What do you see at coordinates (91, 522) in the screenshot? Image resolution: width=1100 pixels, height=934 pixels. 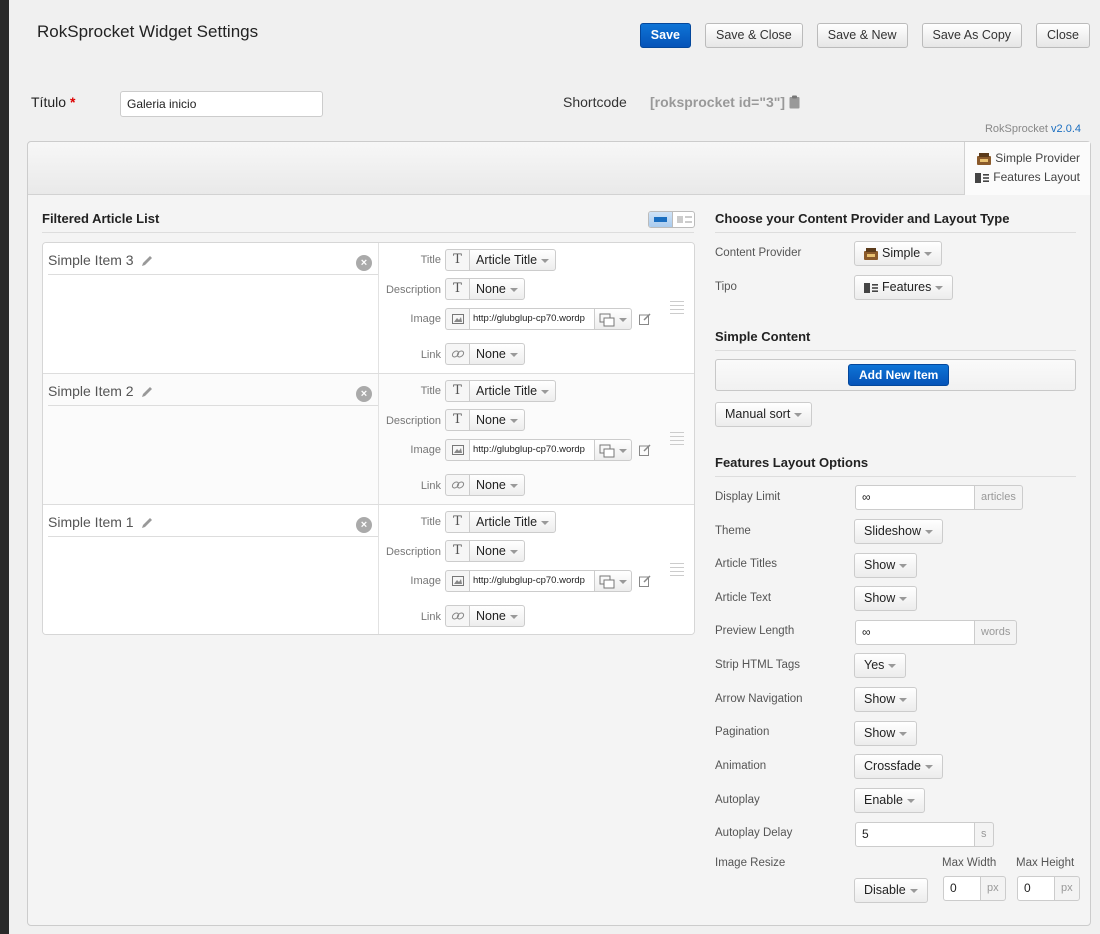 I see `item-name-text: Simple Item 1` at bounding box center [91, 522].